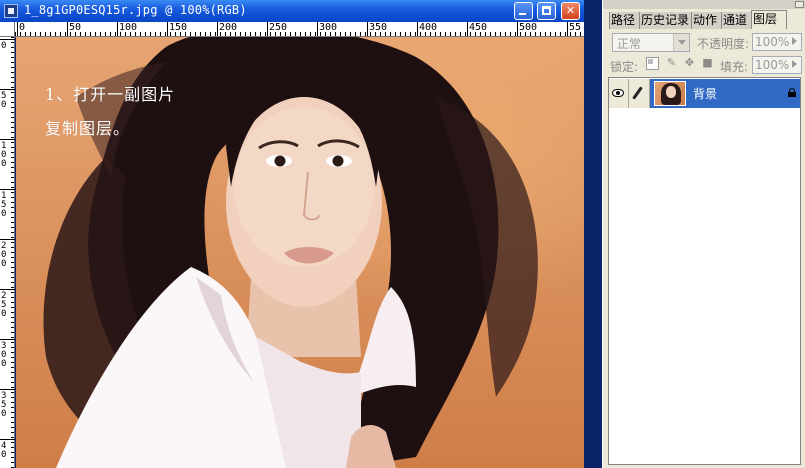 The height and width of the screenshot is (468, 805). Describe the element at coordinates (11, 11) in the screenshot. I see `app-icon` at that location.